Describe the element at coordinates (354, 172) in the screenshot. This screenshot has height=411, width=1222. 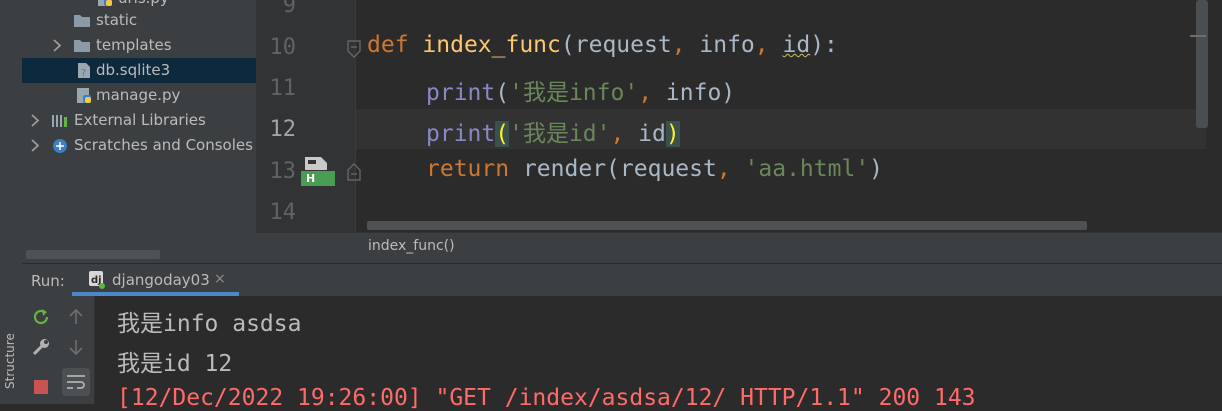
I see `fold-end-icon` at that location.